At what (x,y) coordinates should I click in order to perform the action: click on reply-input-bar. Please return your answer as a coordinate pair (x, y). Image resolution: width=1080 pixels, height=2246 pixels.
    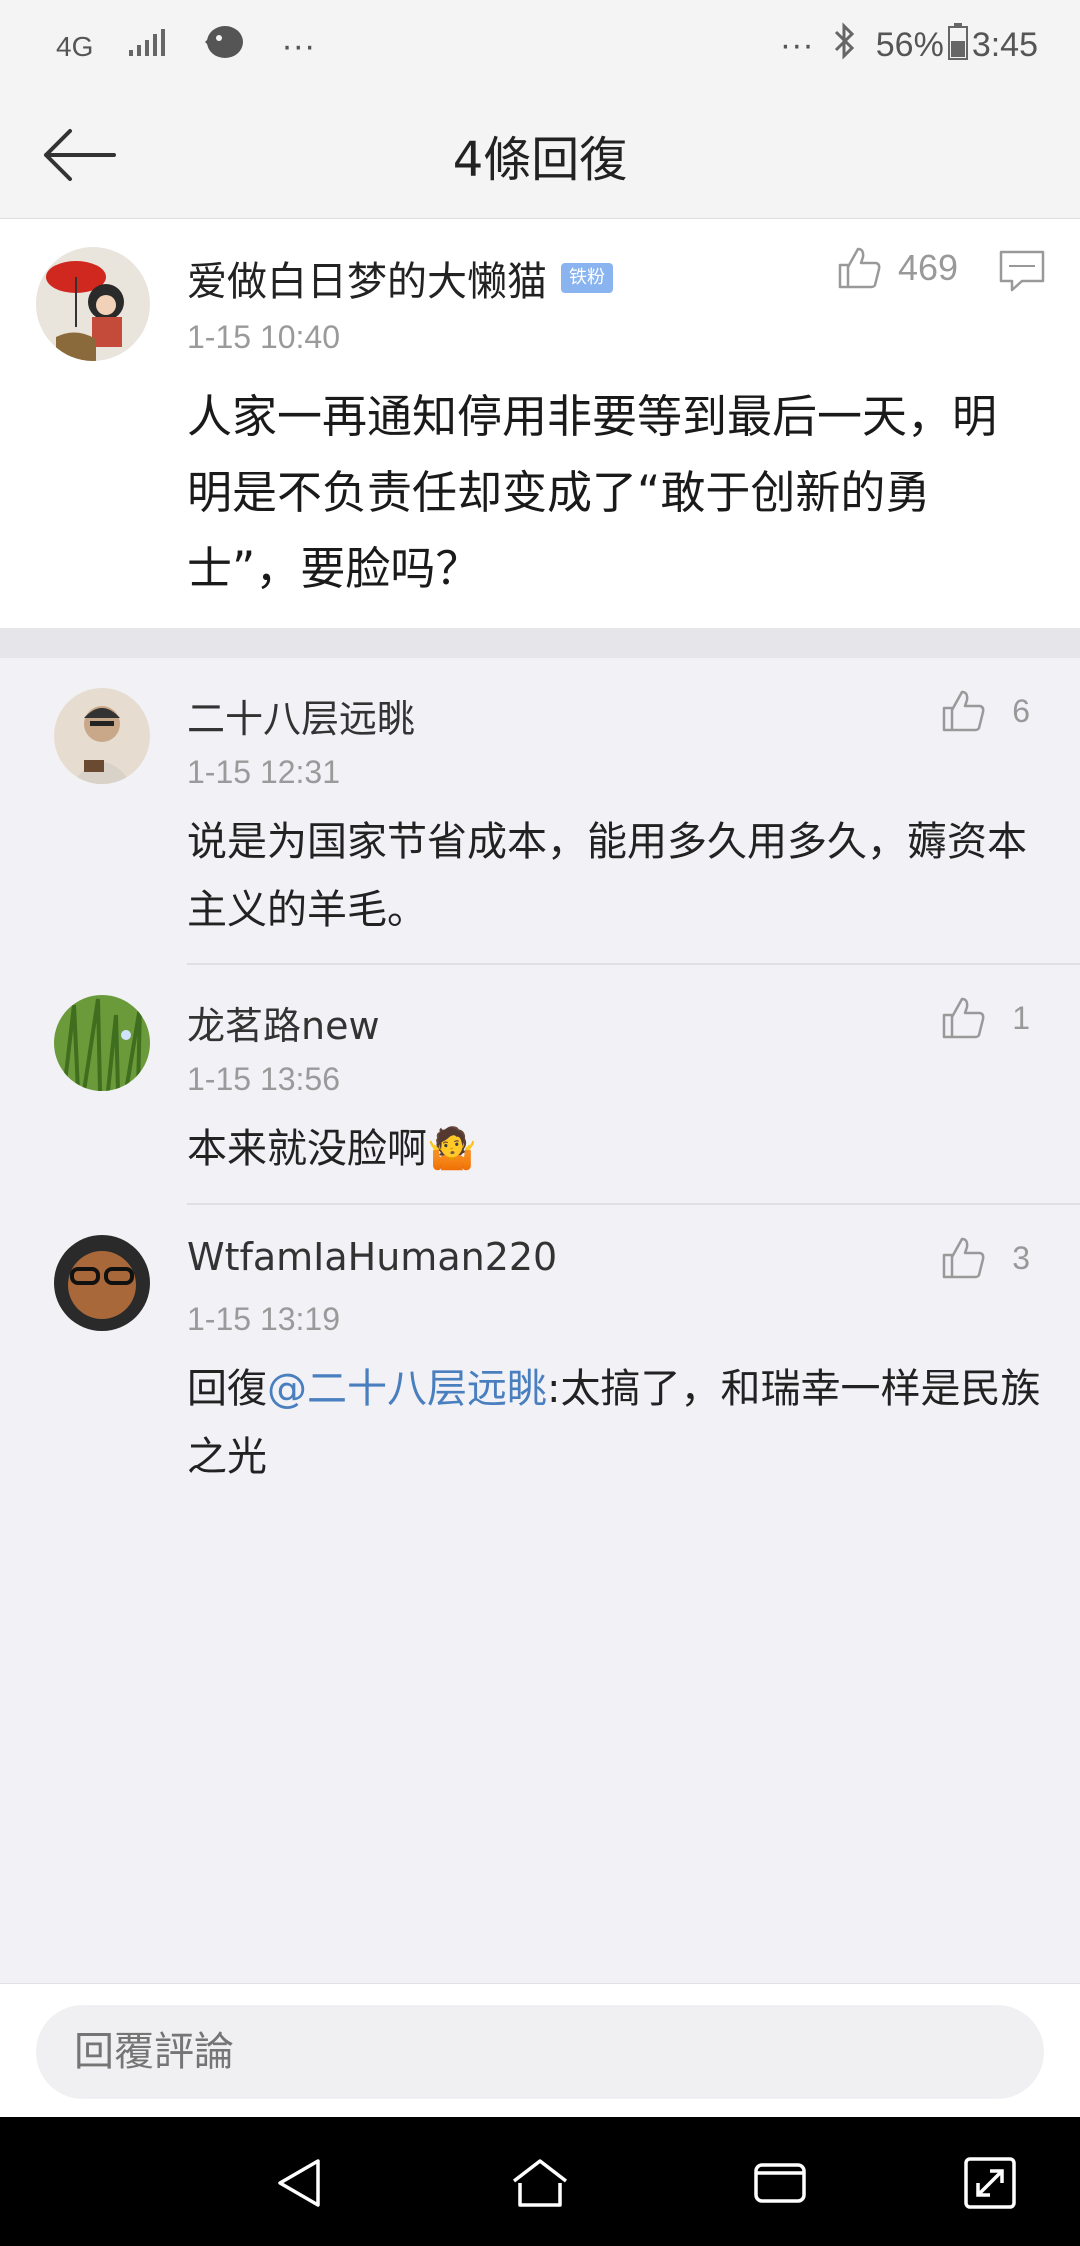
    Looking at the image, I should click on (540, 2050).